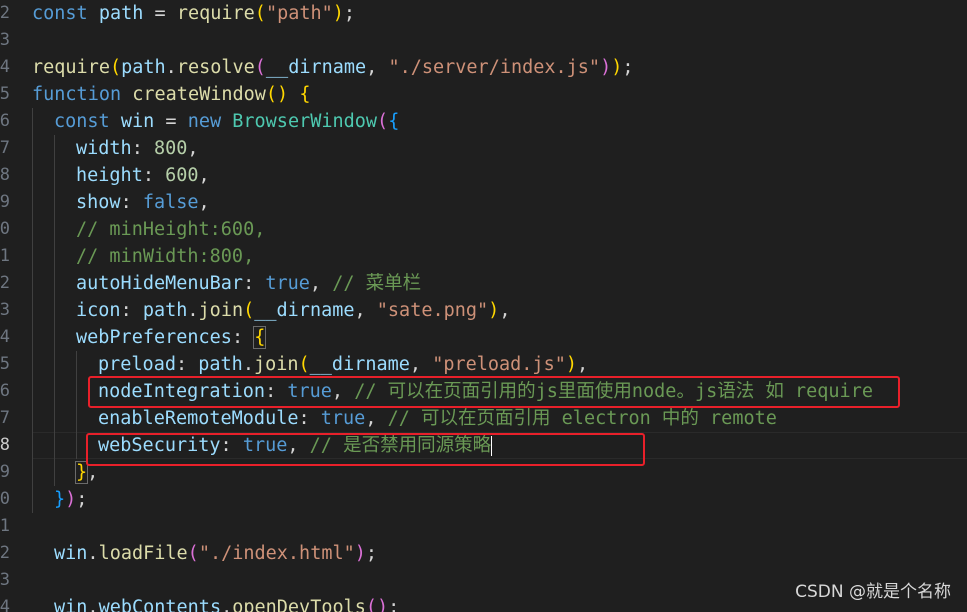 The width and height of the screenshot is (967, 612). Describe the element at coordinates (494, 392) in the screenshot. I see `highlight-box-node-integration` at that location.